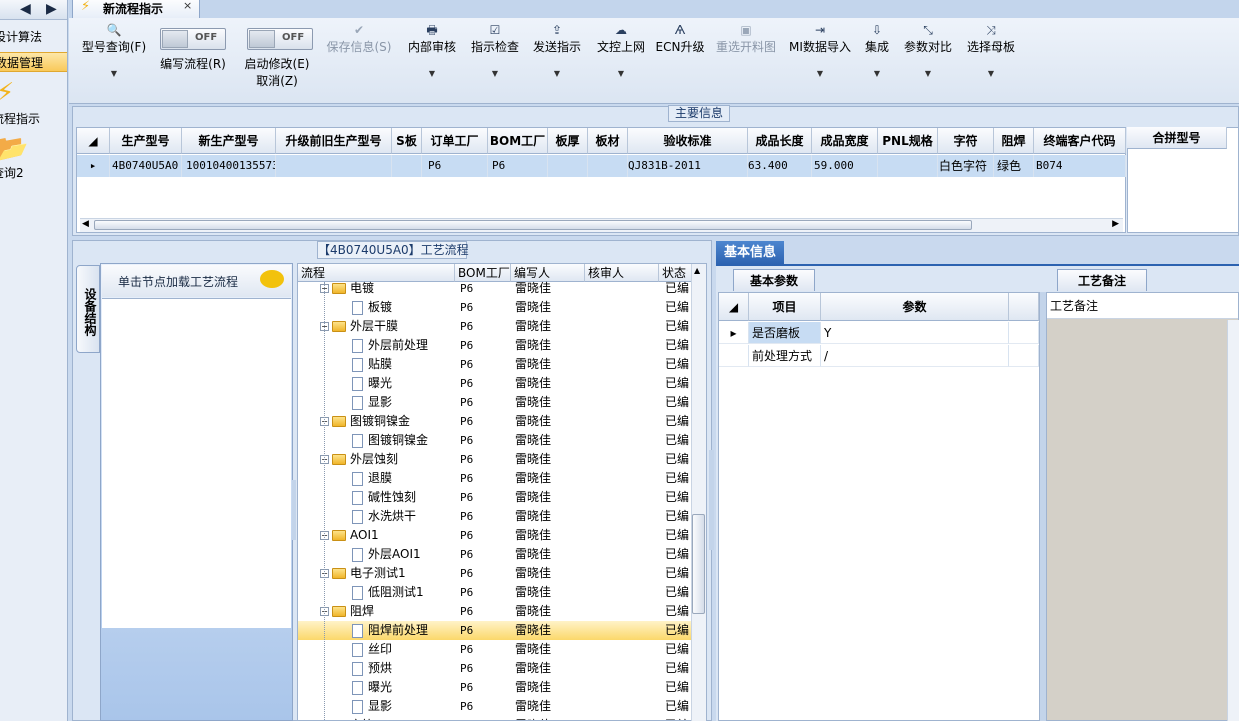 This screenshot has width=1239, height=721. I want to click on tree-row: 退膜 P6 雷晓佳 已编, so click(495, 478).